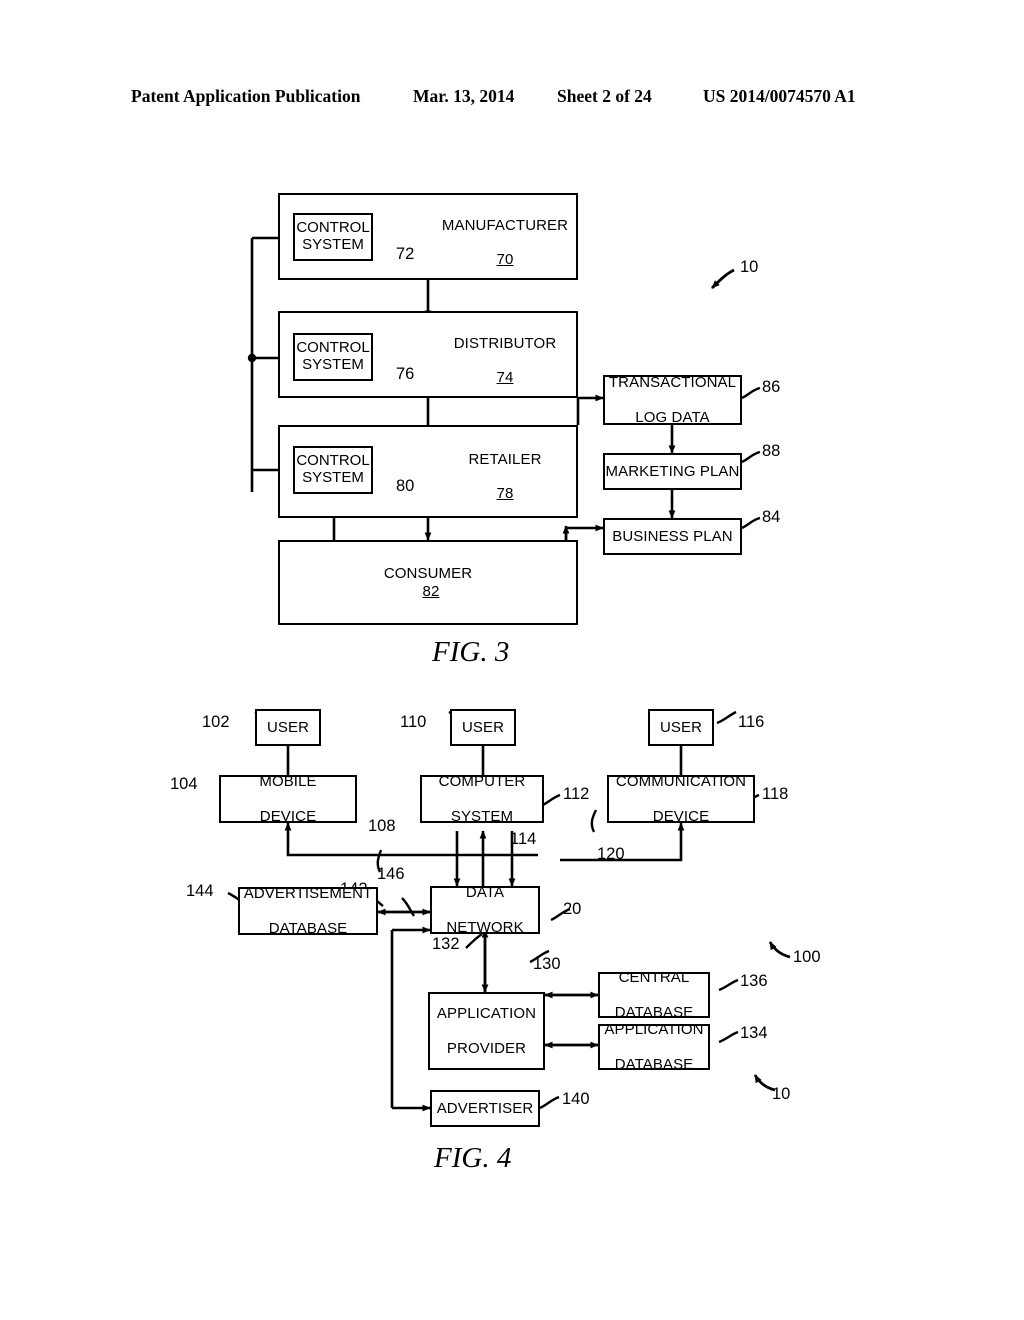 Image resolution: width=1024 pixels, height=1320 pixels. What do you see at coordinates (333, 228) in the screenshot?
I see `cs-manufacturer-line1: CONTROL` at bounding box center [333, 228].